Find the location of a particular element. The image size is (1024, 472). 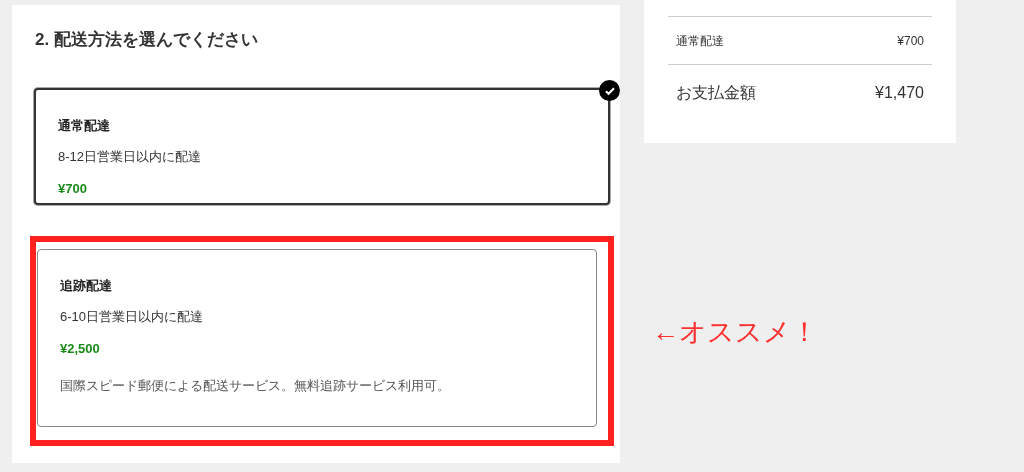

delivery-time: 6-10日営業日以内に配達 is located at coordinates (132, 317).